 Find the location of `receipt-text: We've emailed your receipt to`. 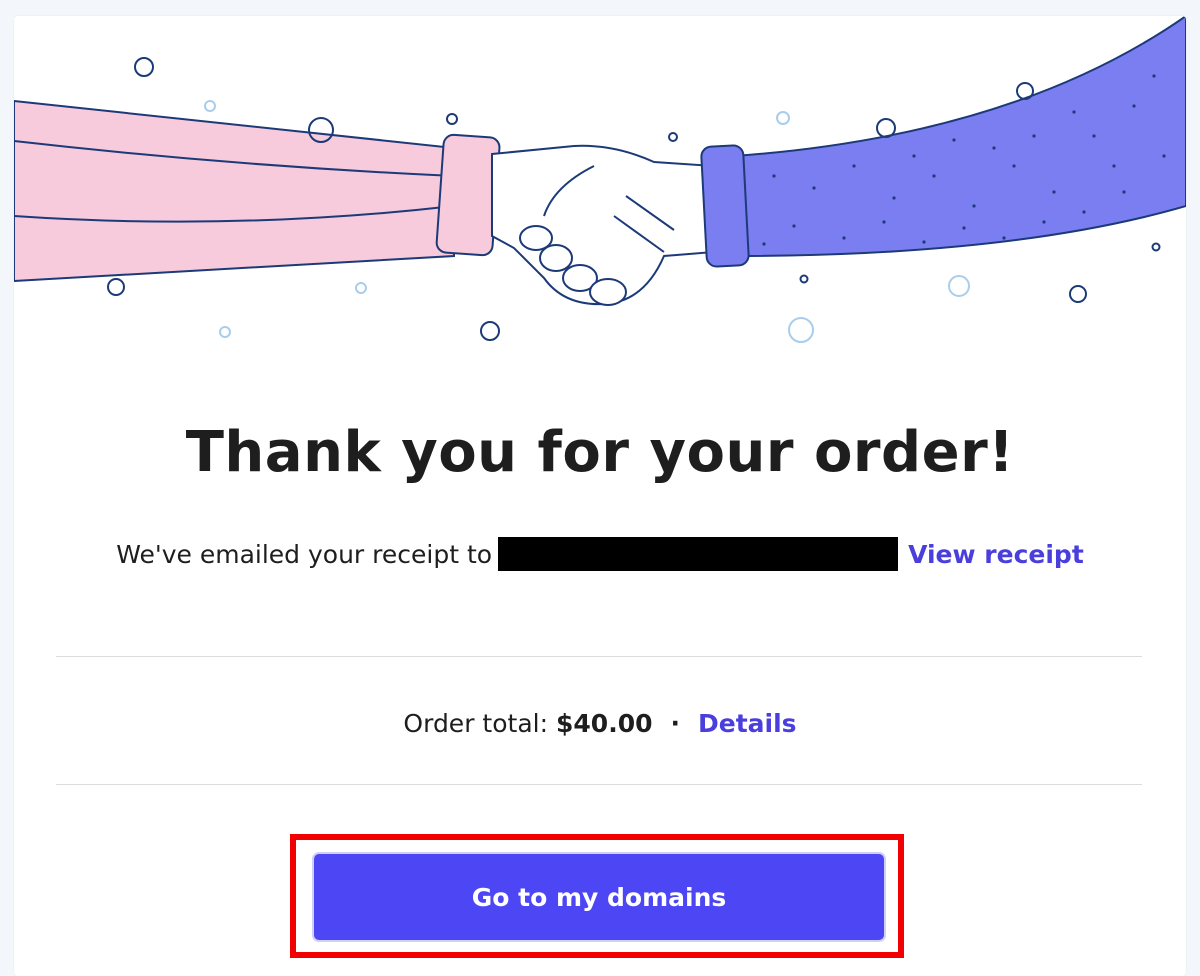

receipt-text: We've emailed your receipt to is located at coordinates (304, 554).